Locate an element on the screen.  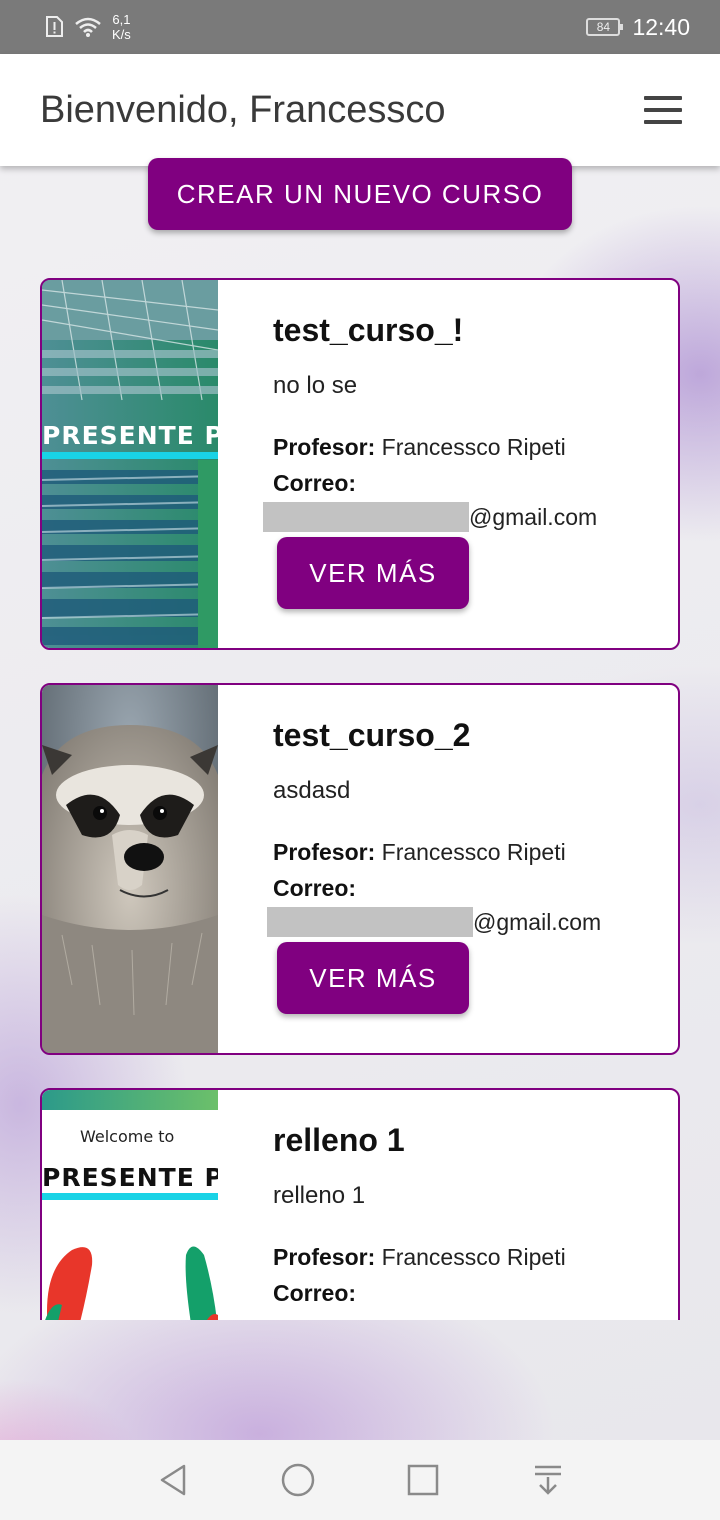
course-description: asdasd is located at coordinates (312, 790).